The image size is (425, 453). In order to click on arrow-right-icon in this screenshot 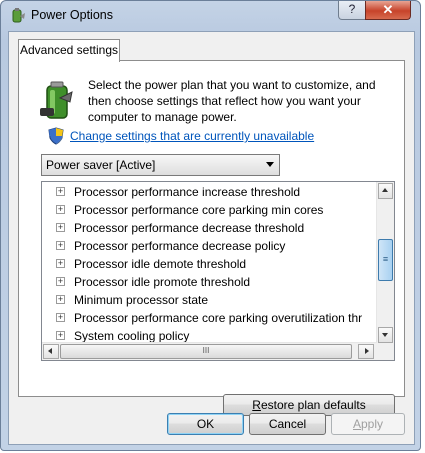, I will do `click(367, 351)`.